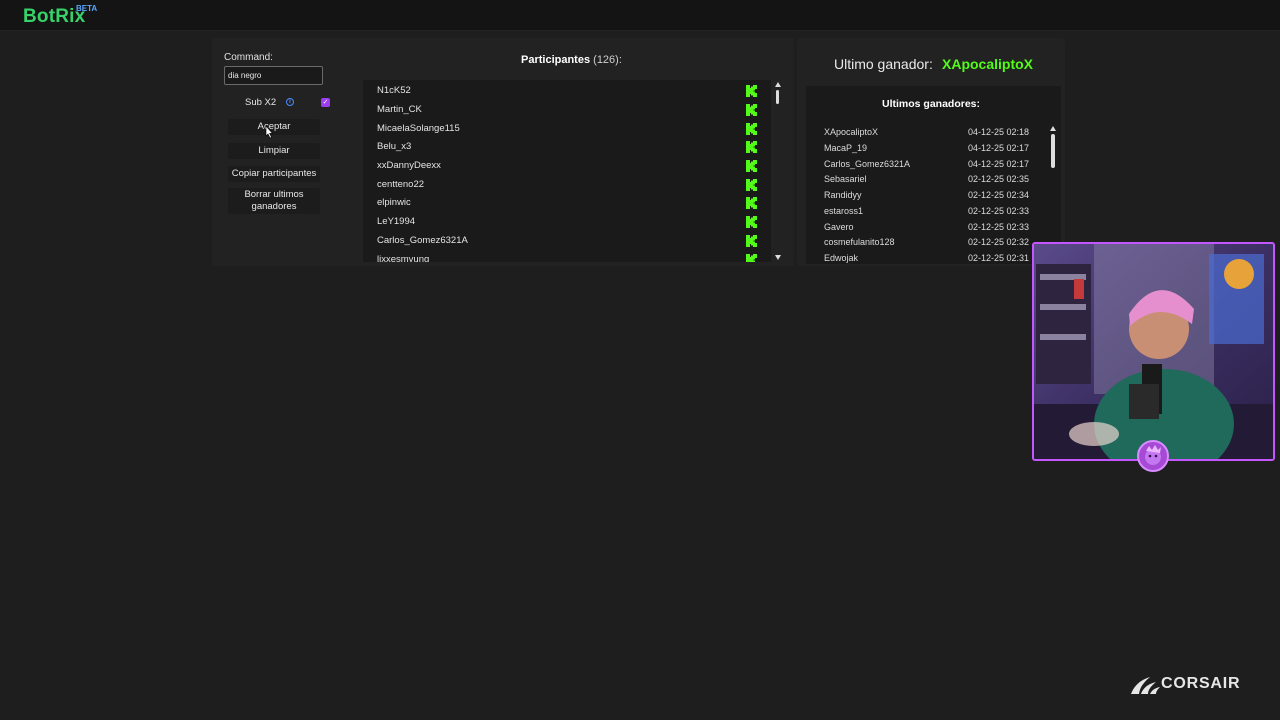 The width and height of the screenshot is (1280, 720). What do you see at coordinates (999, 195) in the screenshot?
I see `winner-date: 02-12-25 02:34` at bounding box center [999, 195].